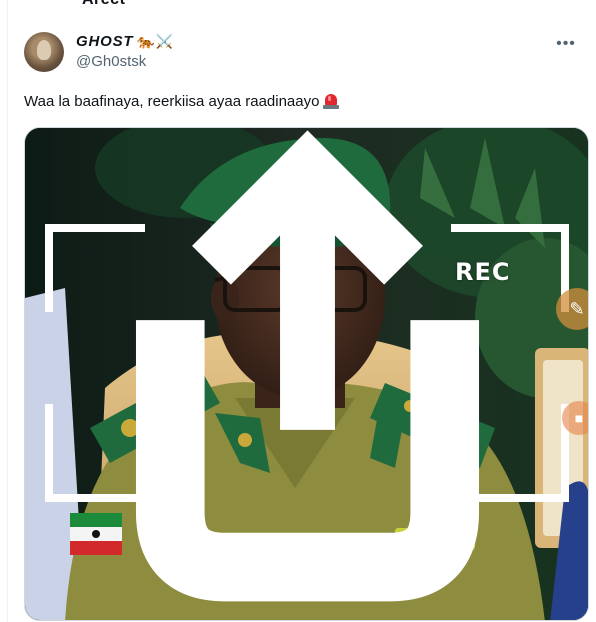  I want to click on more-dots-icon: •••, so click(566, 43).